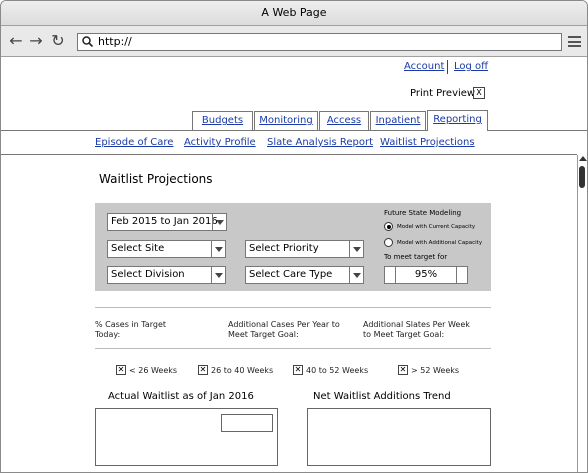  I want to click on actual-waitlist-value-box, so click(247, 423).